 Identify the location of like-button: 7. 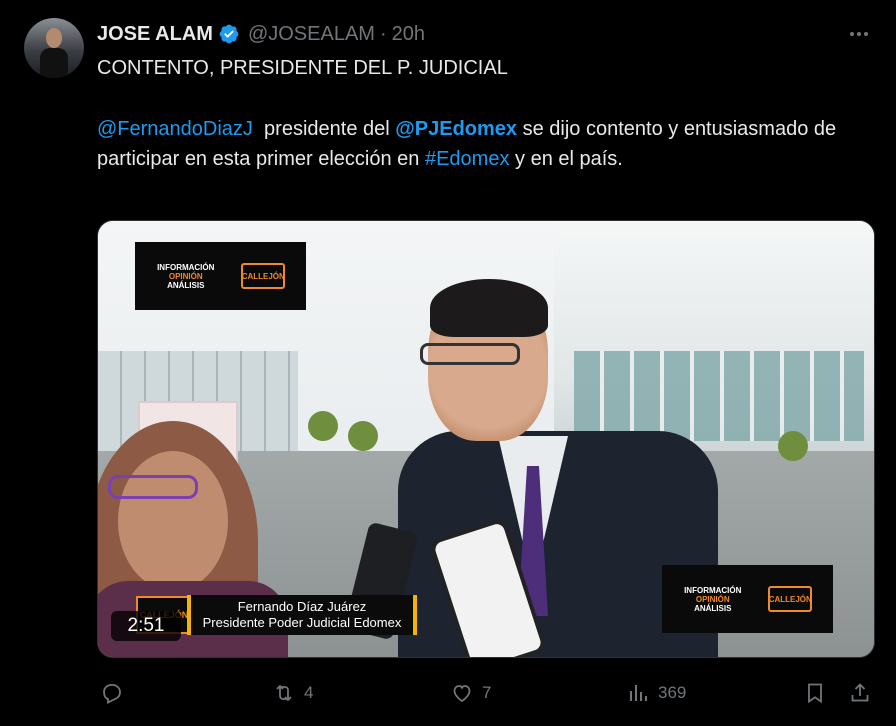
(470, 693).